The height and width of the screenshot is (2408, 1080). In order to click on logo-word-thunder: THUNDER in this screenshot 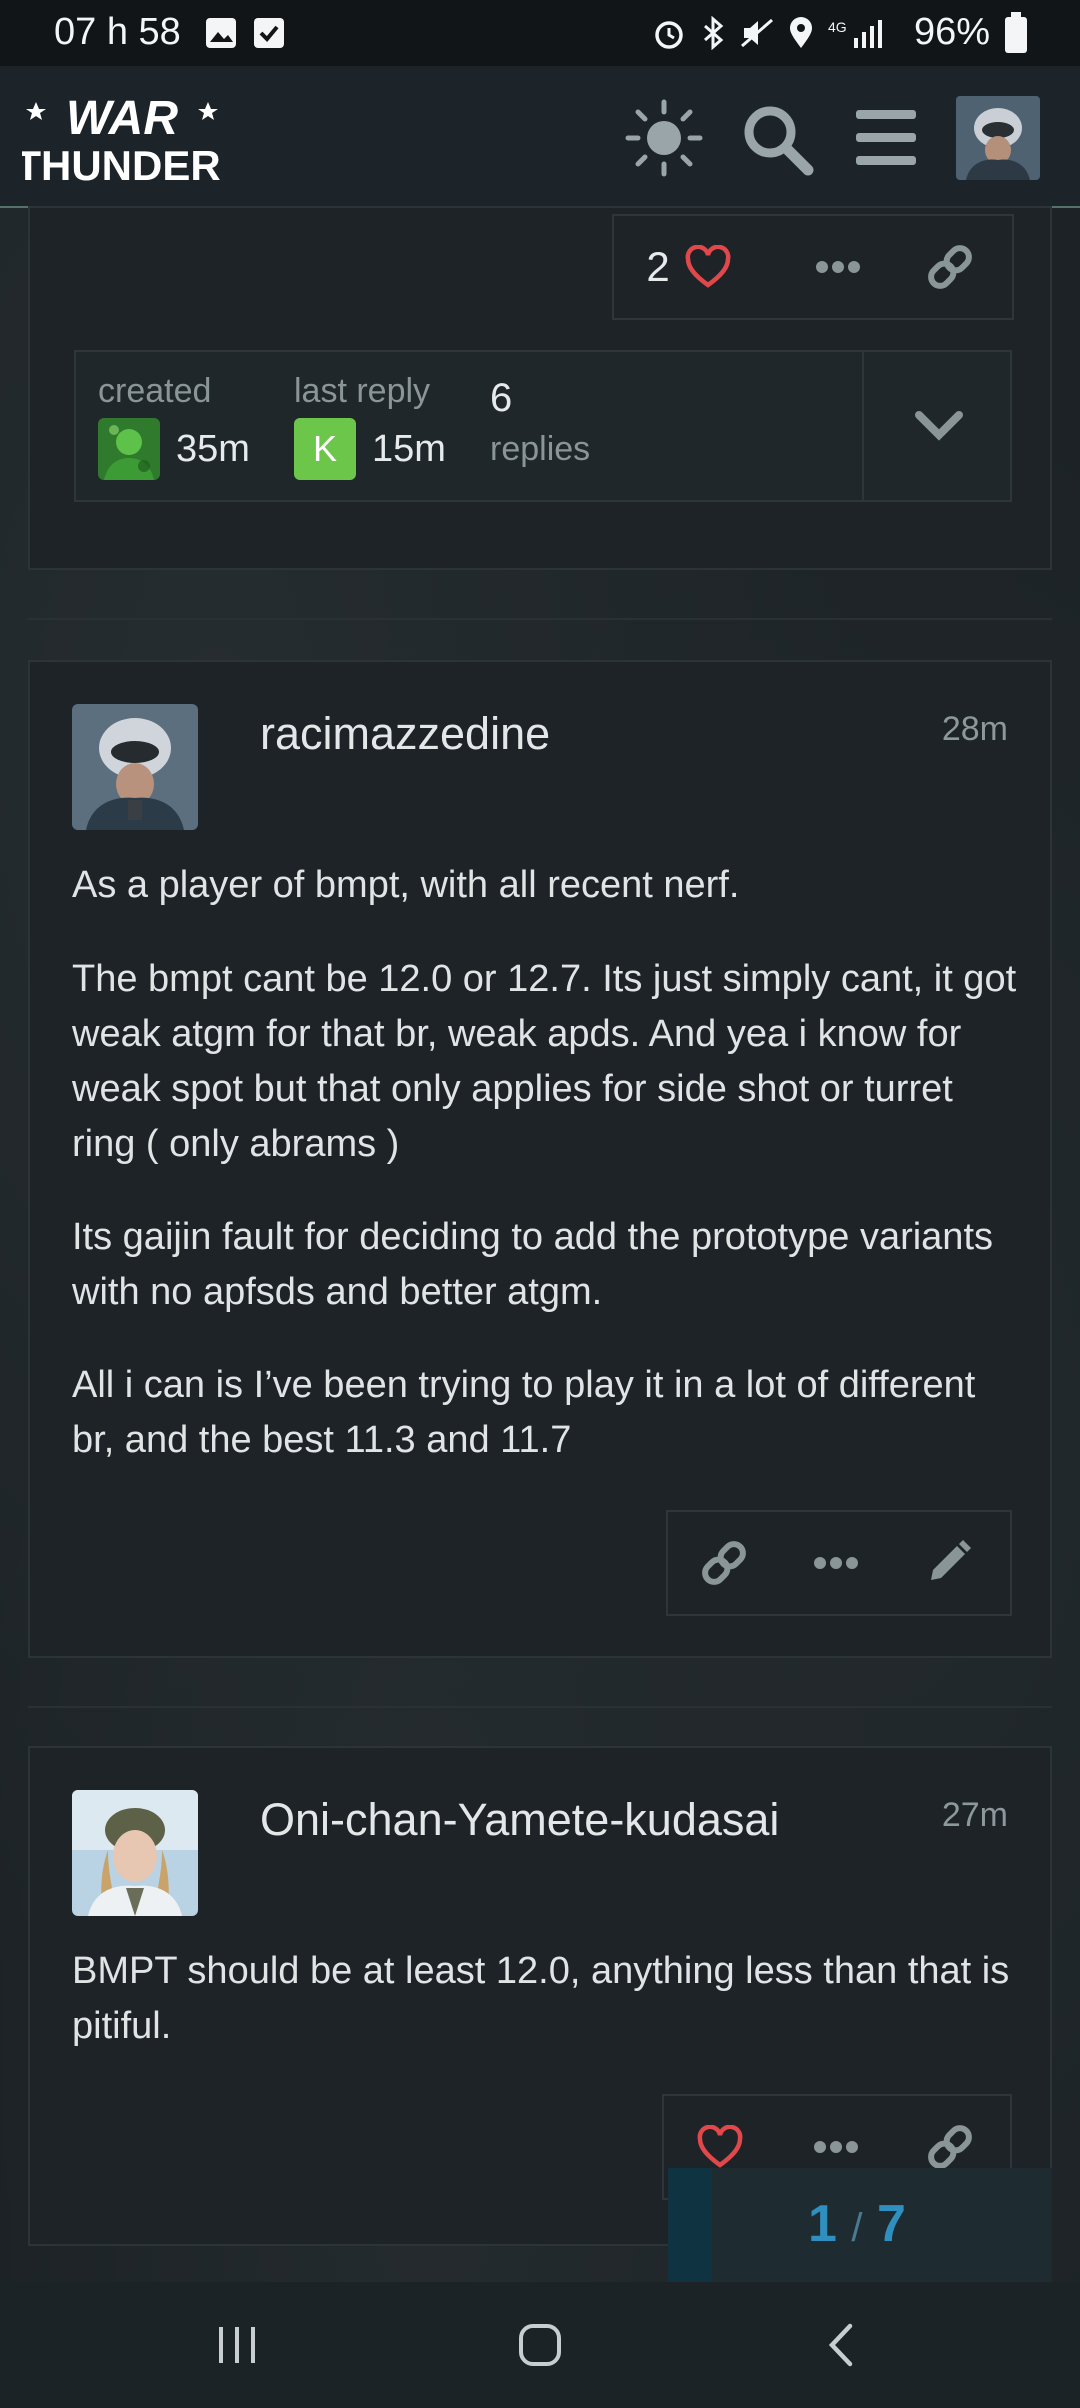, I will do `click(121, 165)`.